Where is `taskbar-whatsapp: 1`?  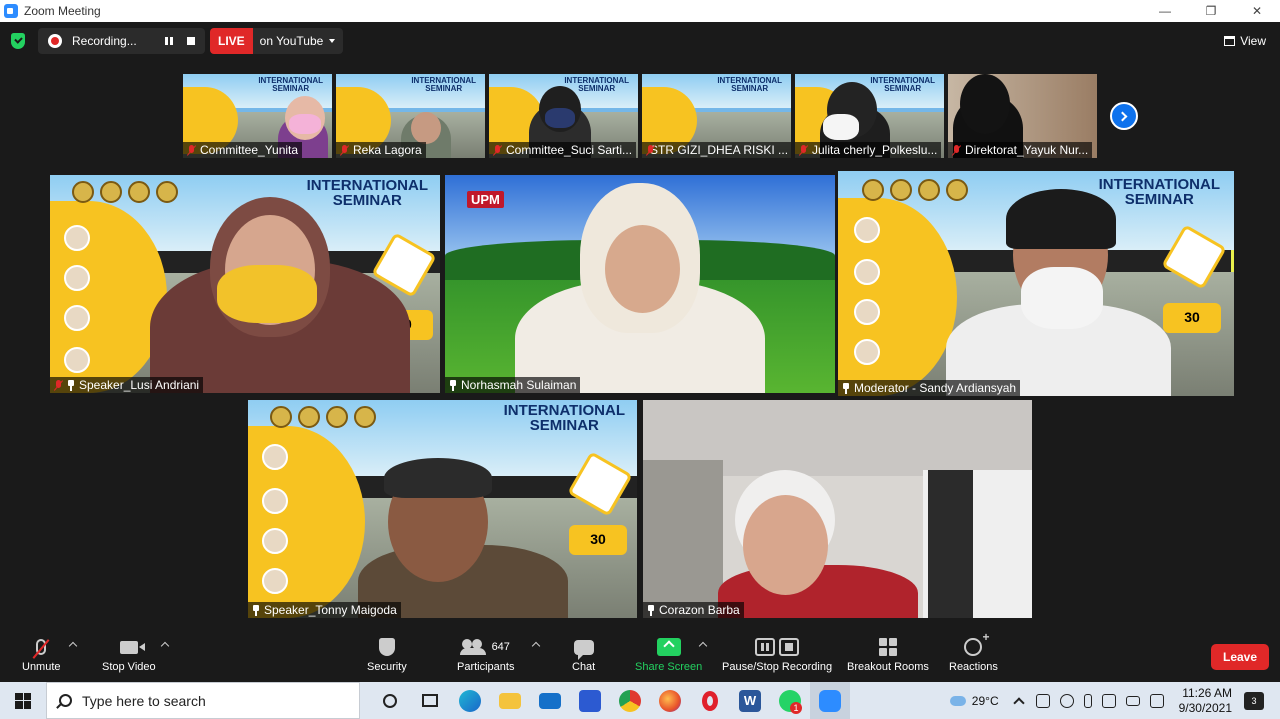
taskbar-whatsapp: 1 is located at coordinates (790, 700).